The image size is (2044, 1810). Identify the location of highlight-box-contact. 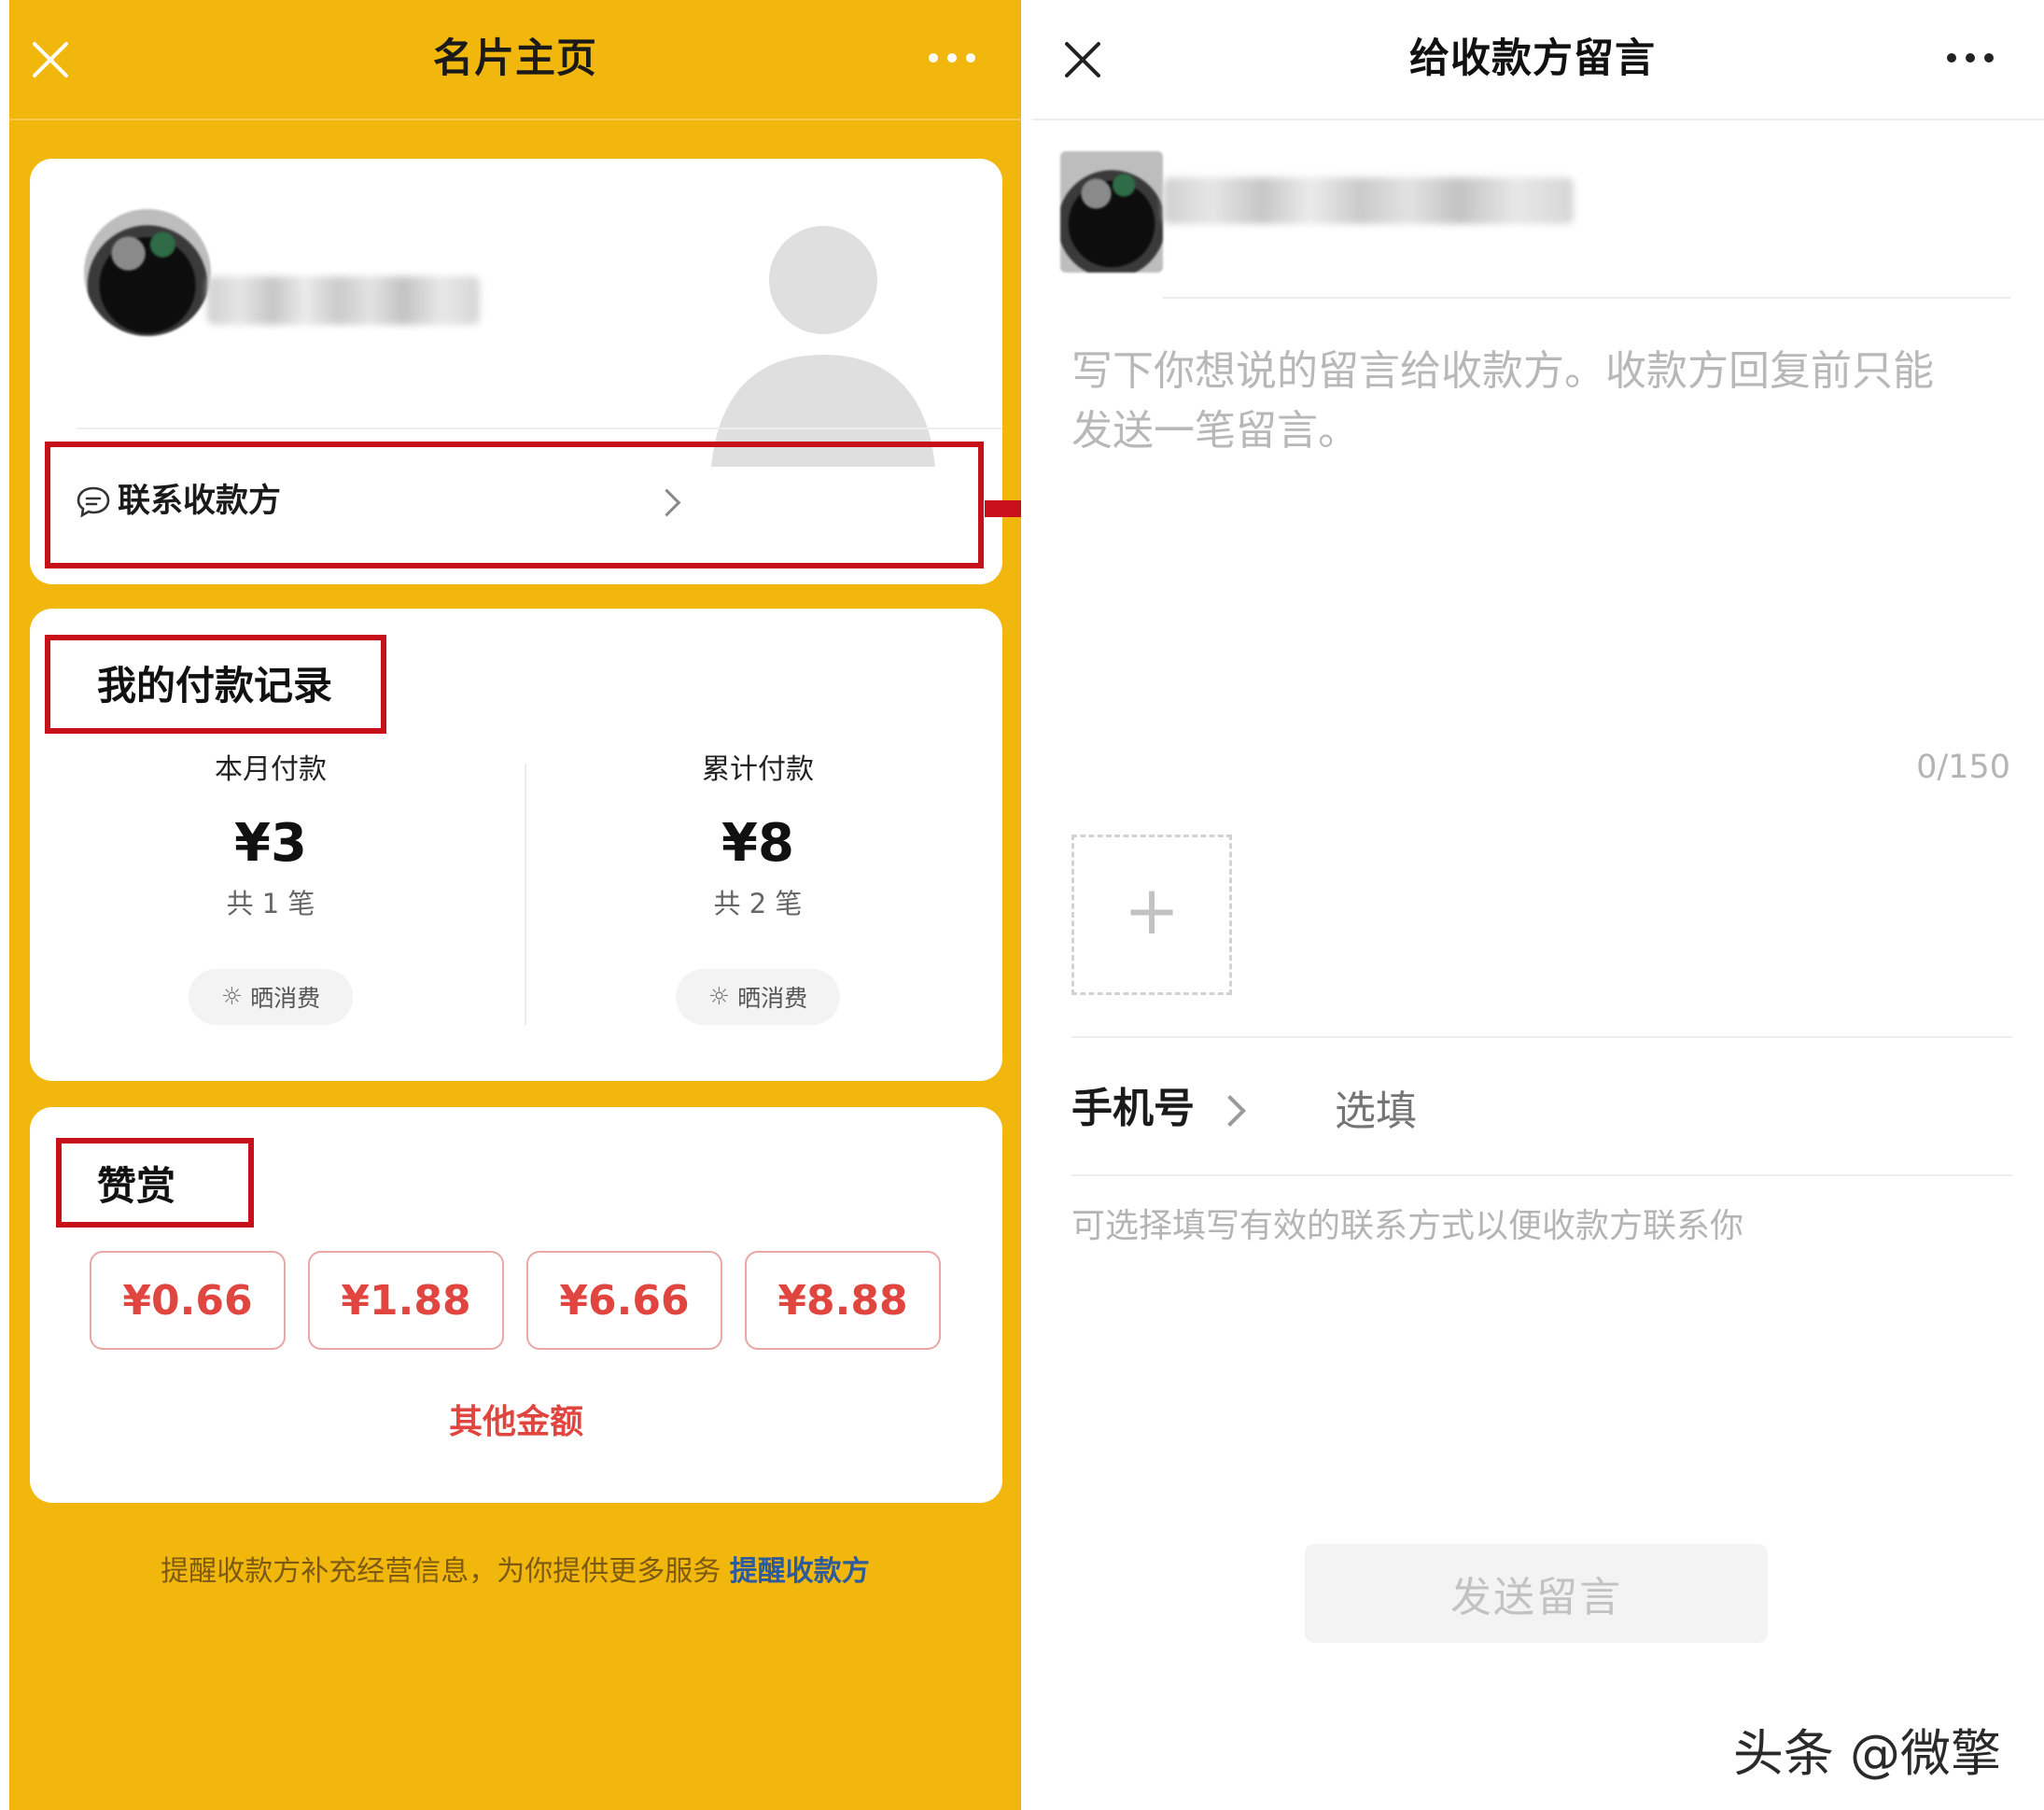
(514, 505).